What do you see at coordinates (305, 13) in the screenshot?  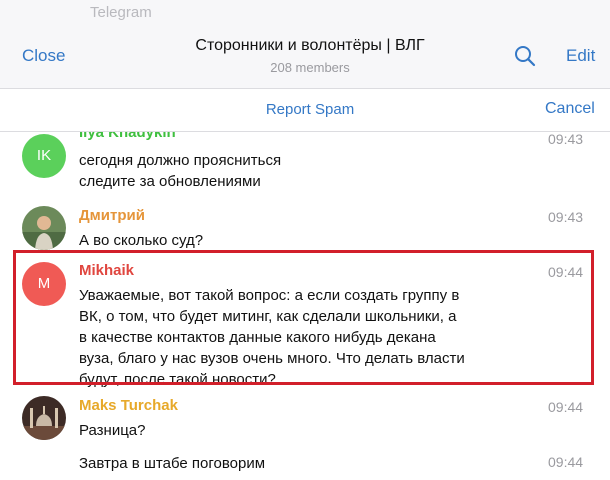 I see `window-title-bar: Telegram` at bounding box center [305, 13].